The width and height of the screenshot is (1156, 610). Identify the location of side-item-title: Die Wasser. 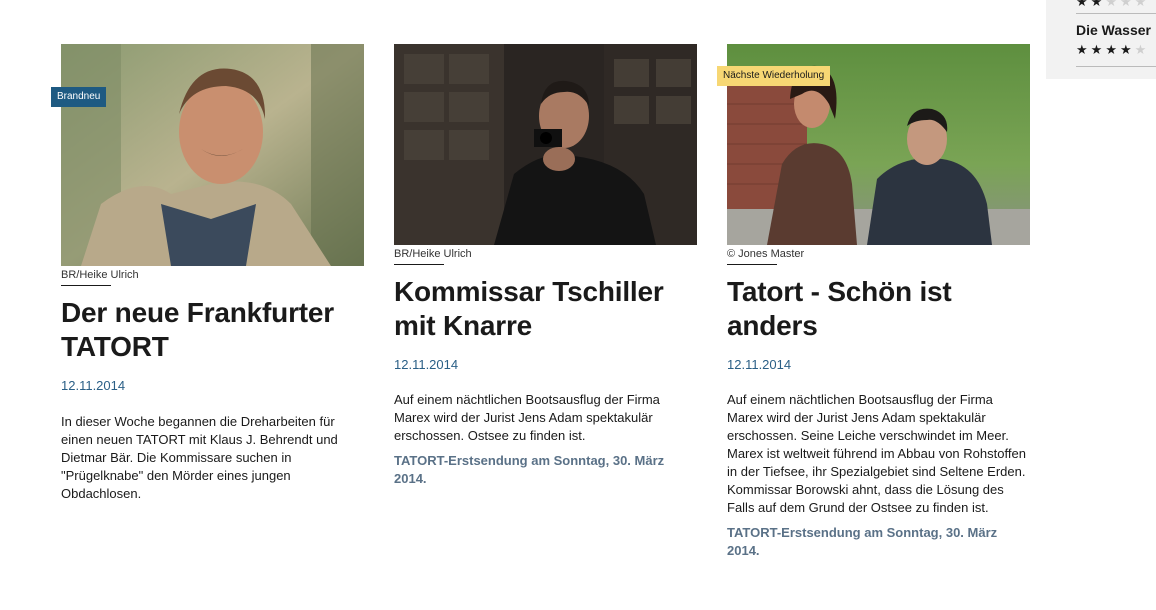
(1113, 30).